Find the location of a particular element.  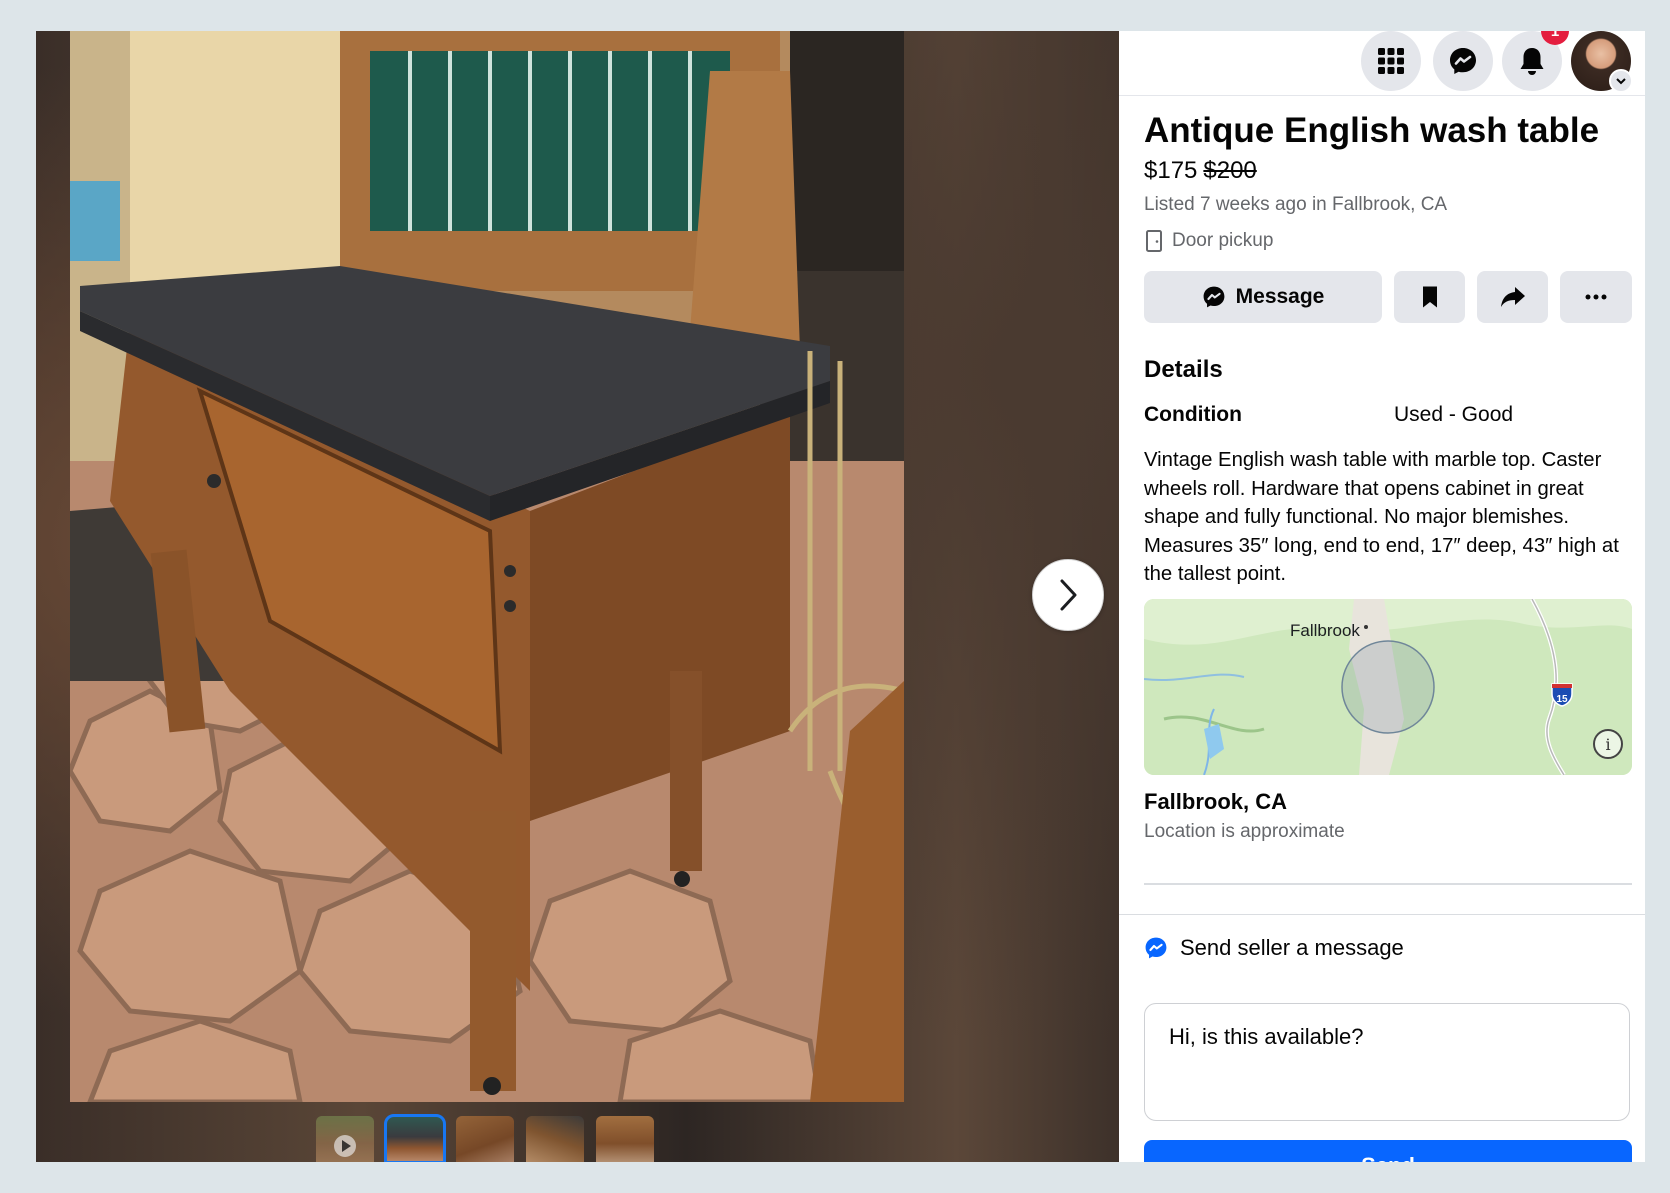

share-icon is located at coordinates (1512, 297).